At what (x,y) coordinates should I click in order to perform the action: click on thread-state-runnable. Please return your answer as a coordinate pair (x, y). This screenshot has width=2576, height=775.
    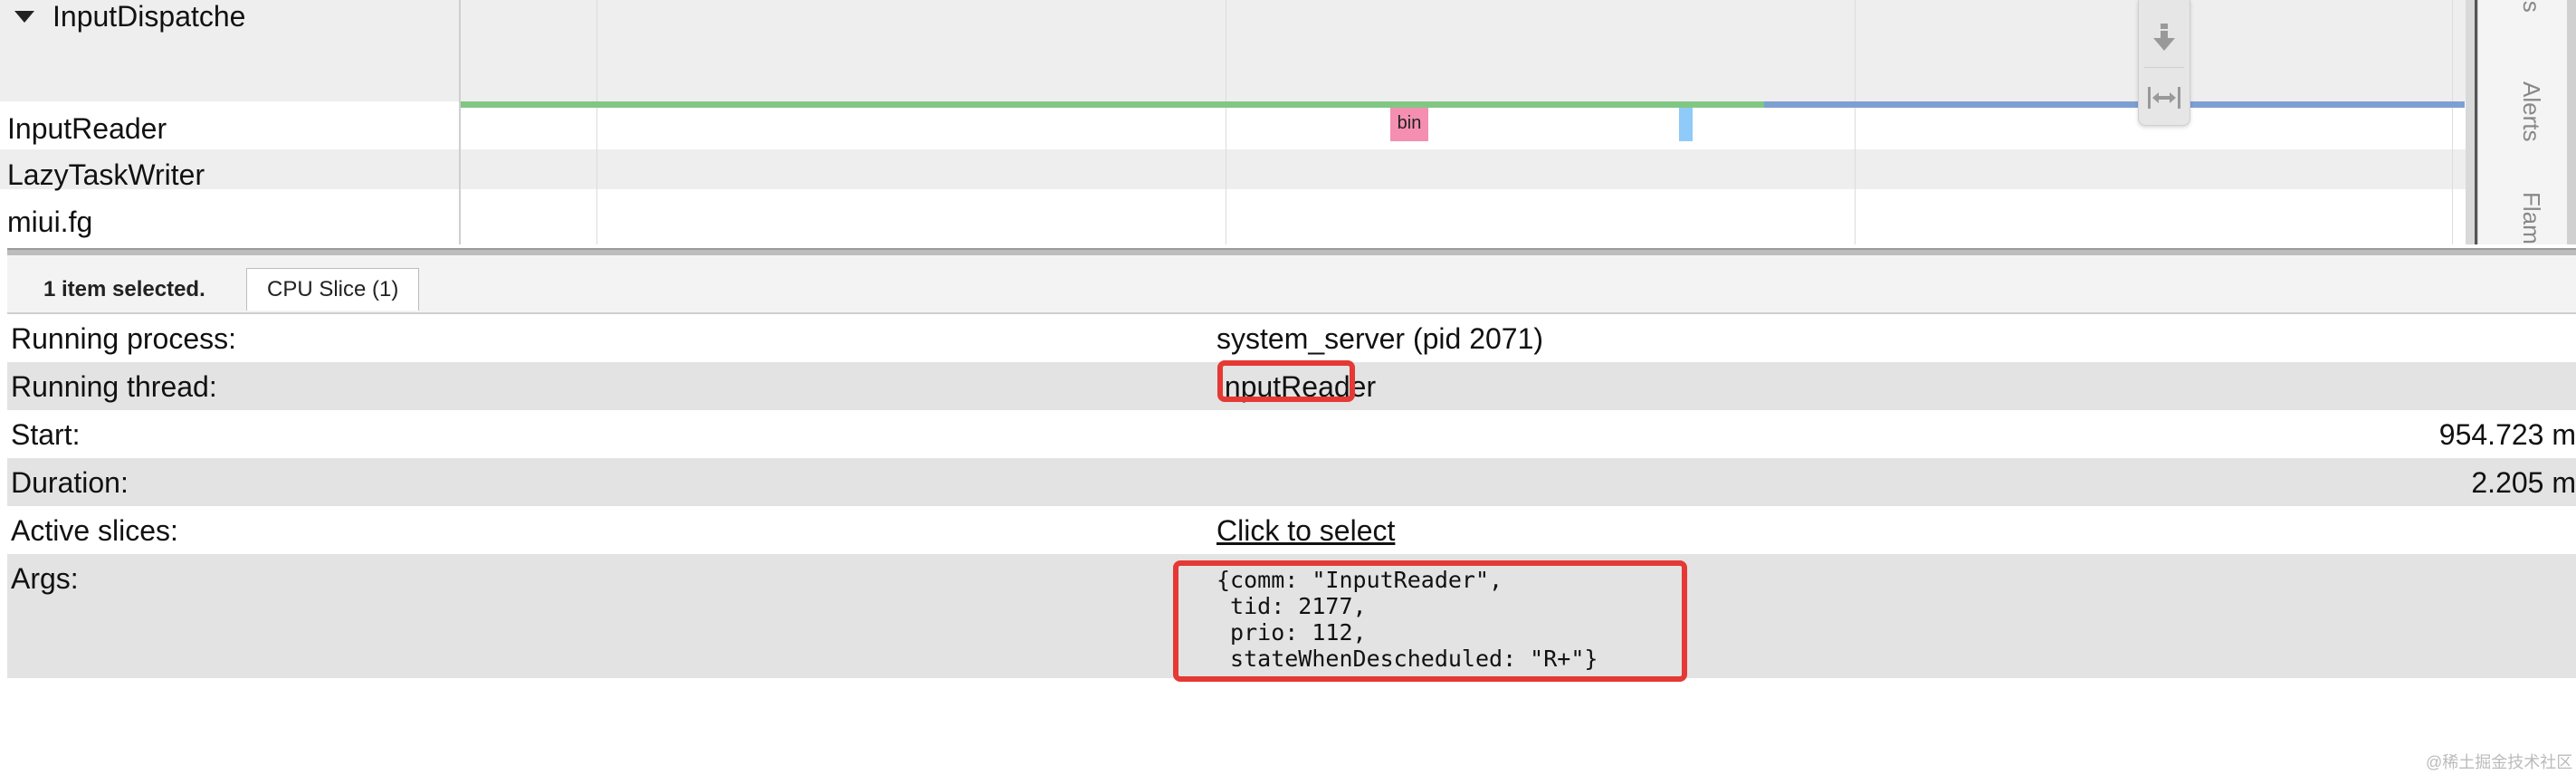
    Looking at the image, I should click on (2114, 104).